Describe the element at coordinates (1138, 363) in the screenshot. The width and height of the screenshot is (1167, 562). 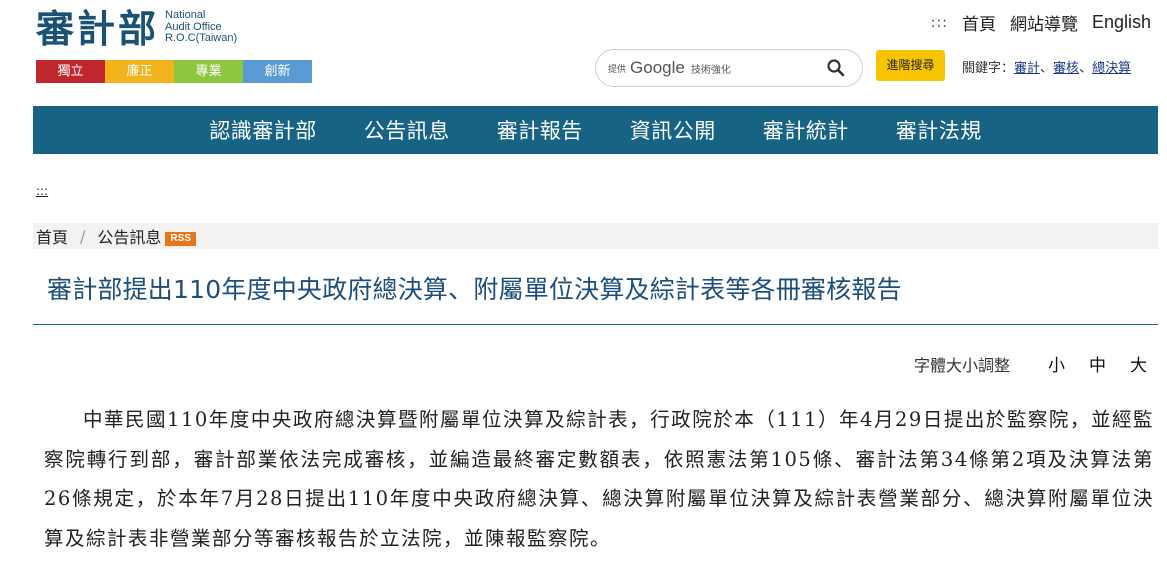
I see `font-size-large-button: 大` at that location.